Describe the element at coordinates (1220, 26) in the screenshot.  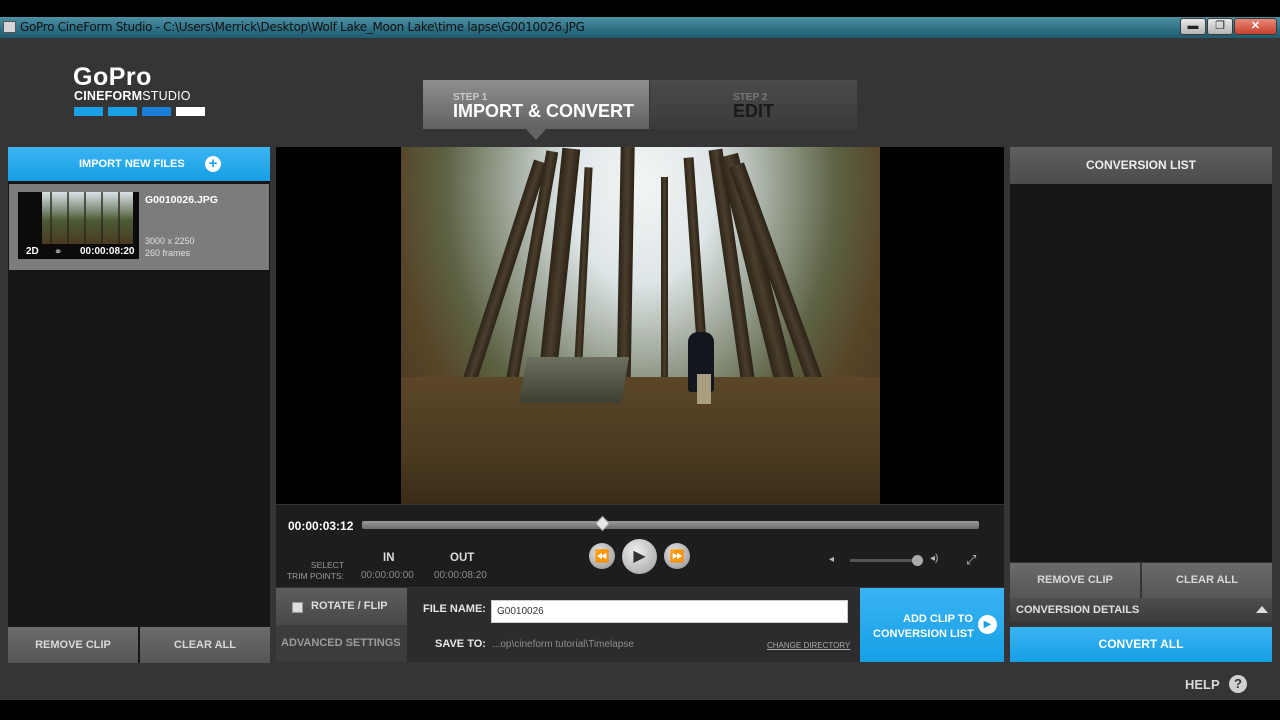
I see `maximize-button: ❐` at that location.